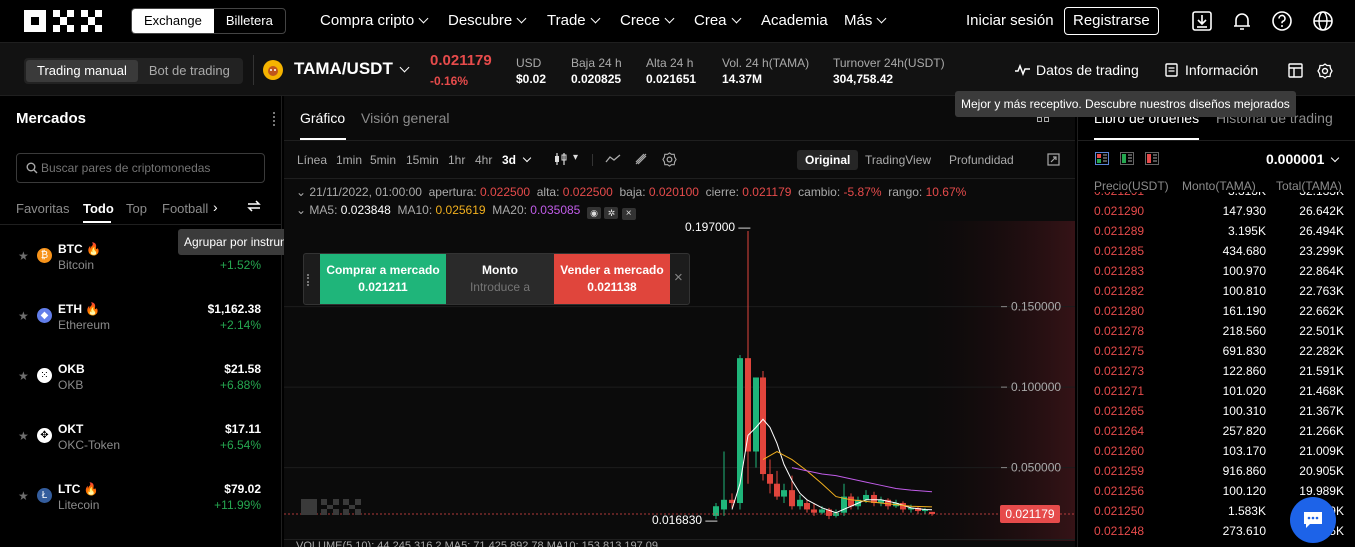 Image resolution: width=1355 pixels, height=547 pixels. Describe the element at coordinates (1216, 251) in the screenshot. I see `order-book-row: 0.021285 434.680 23.299K` at that location.